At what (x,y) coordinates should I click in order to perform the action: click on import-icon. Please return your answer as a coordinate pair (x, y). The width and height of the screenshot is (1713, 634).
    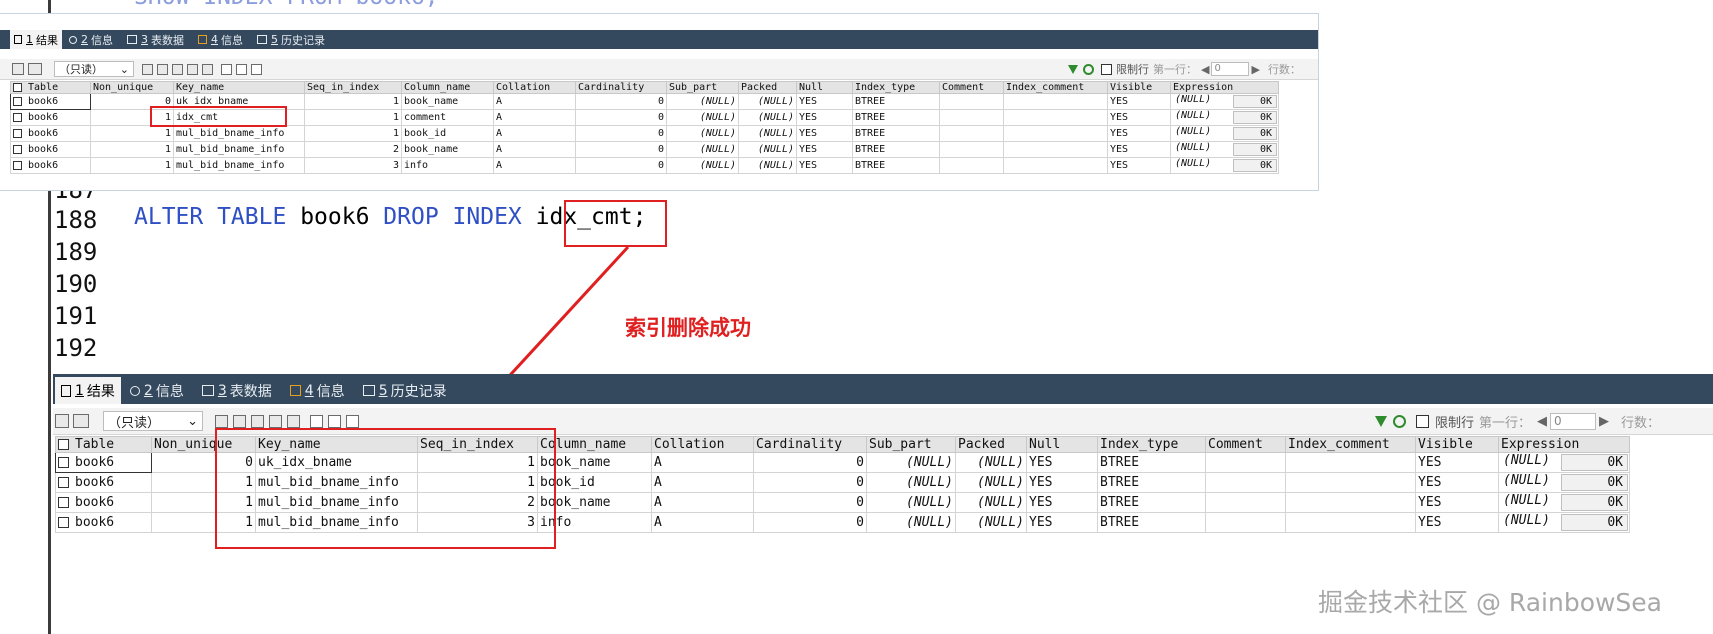
    Looking at the image, I should click on (81, 421).